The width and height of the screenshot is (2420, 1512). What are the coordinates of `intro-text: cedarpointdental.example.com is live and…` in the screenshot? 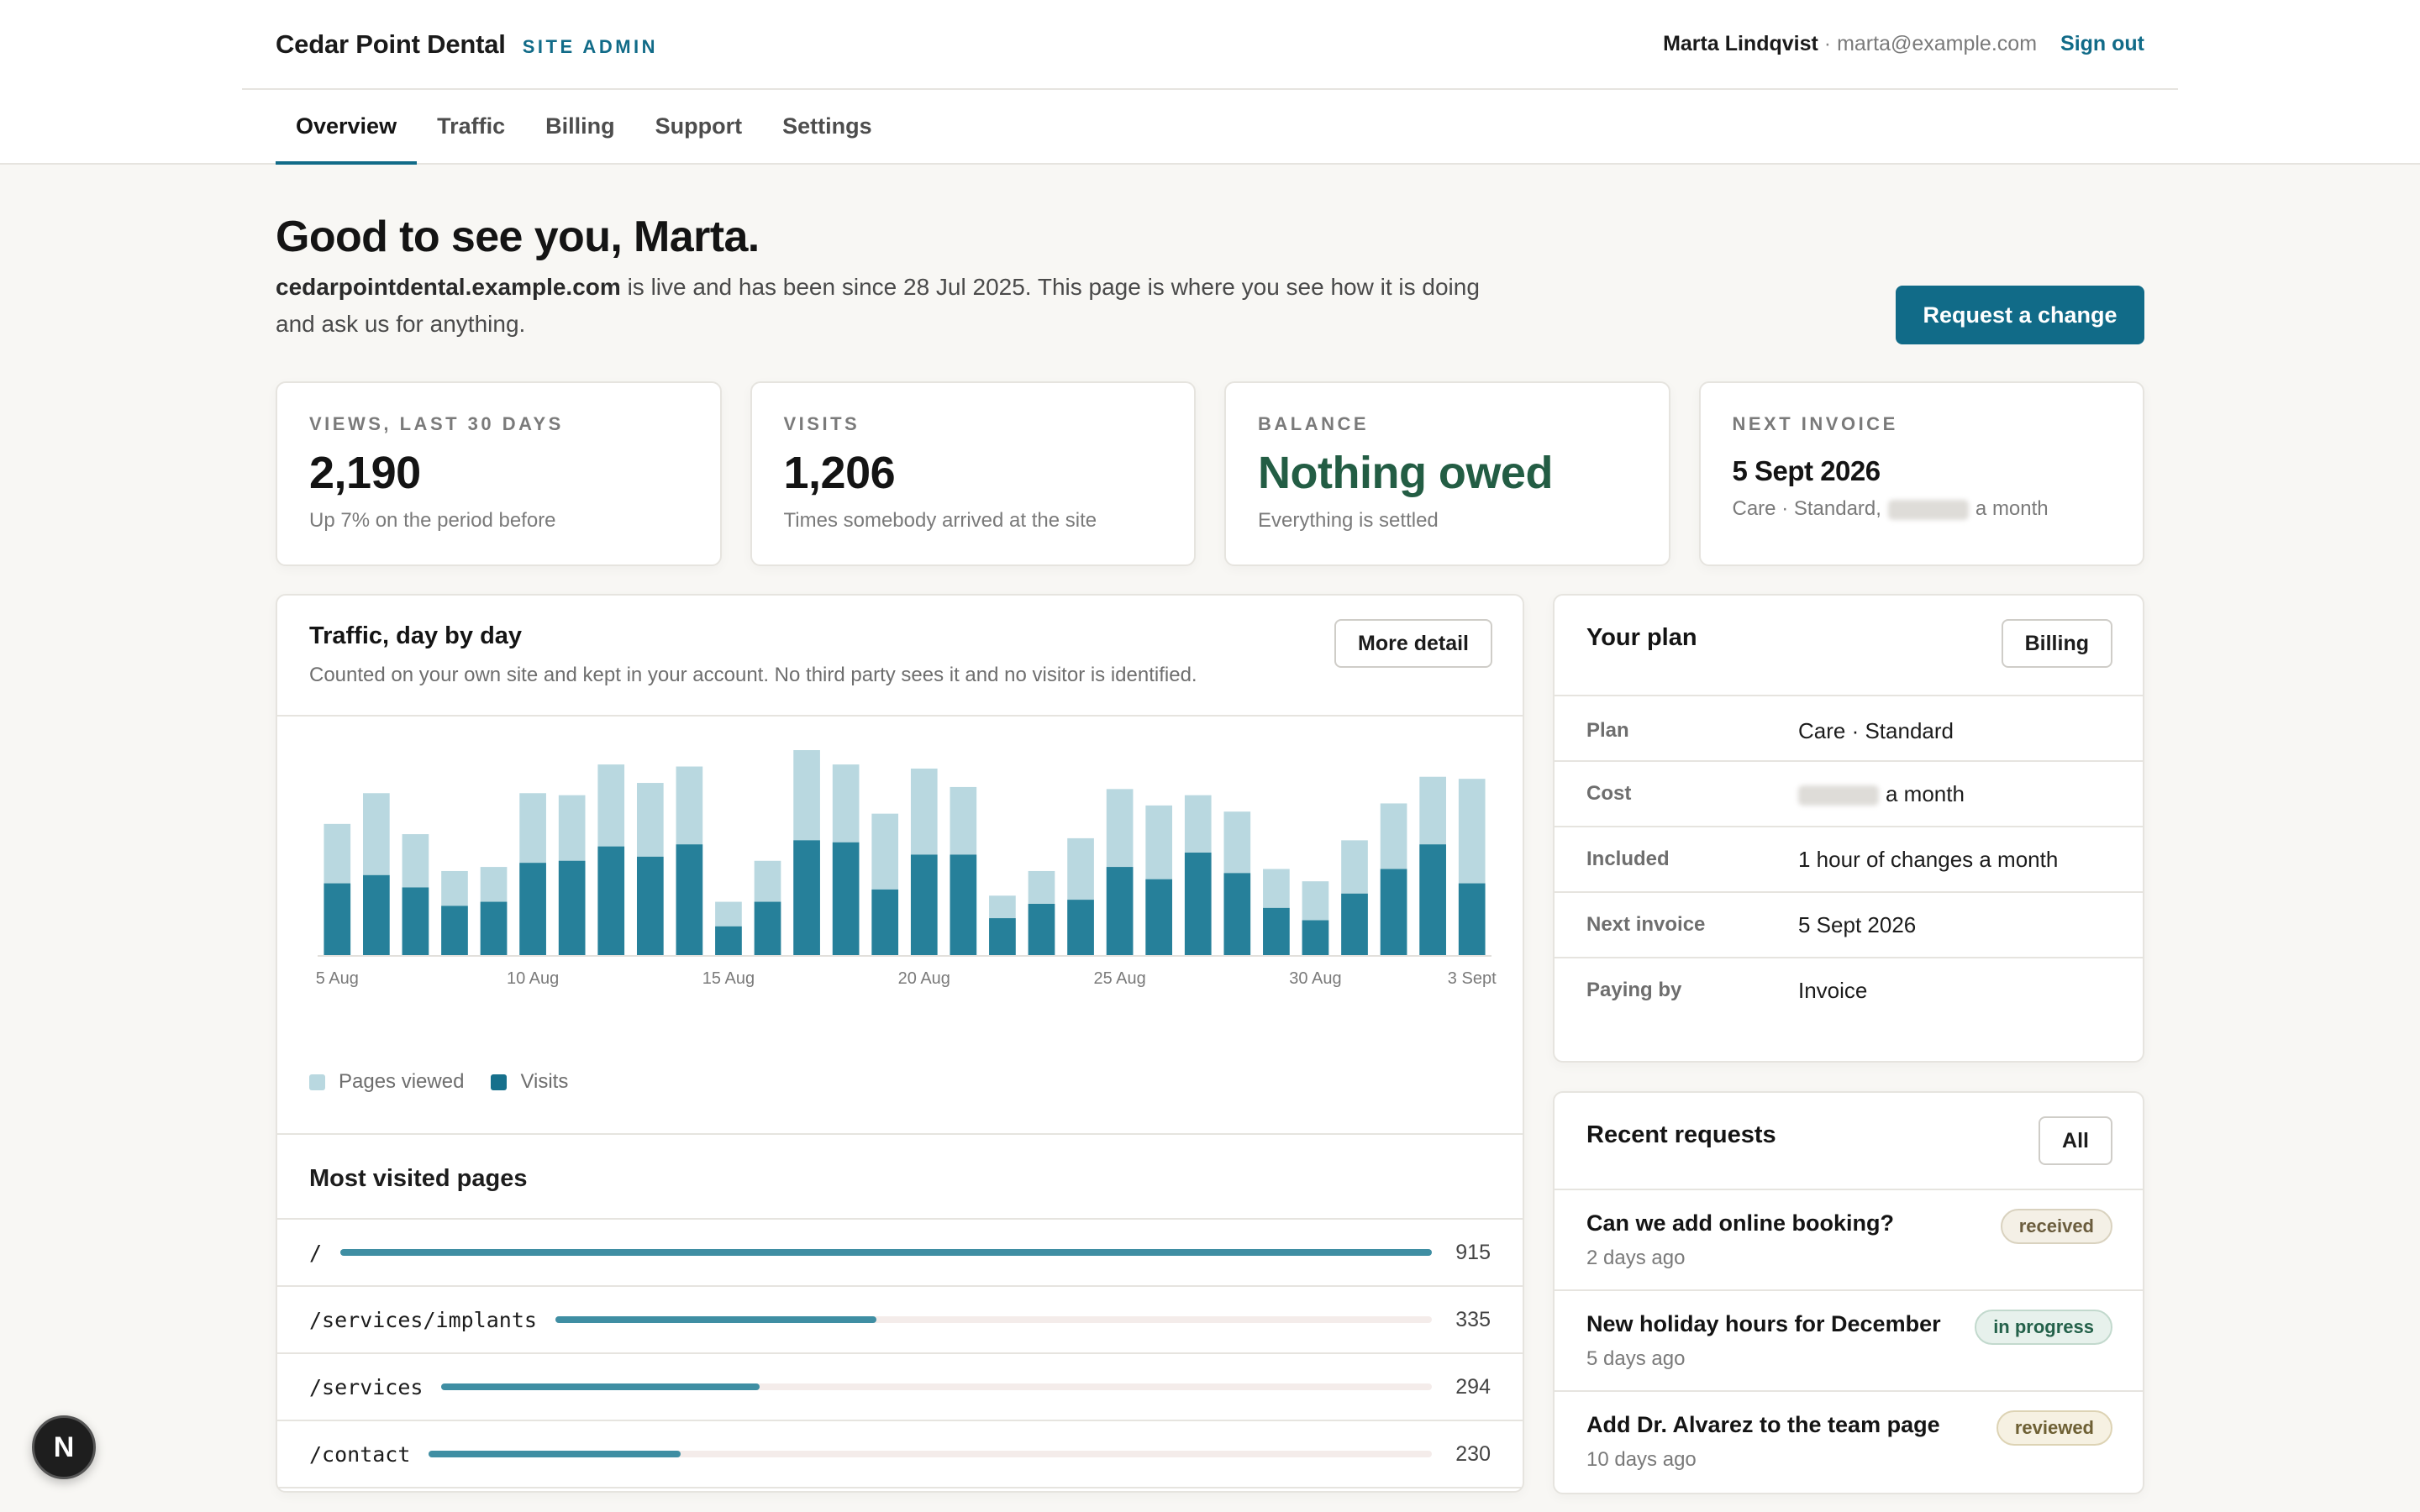 It's located at (881, 306).